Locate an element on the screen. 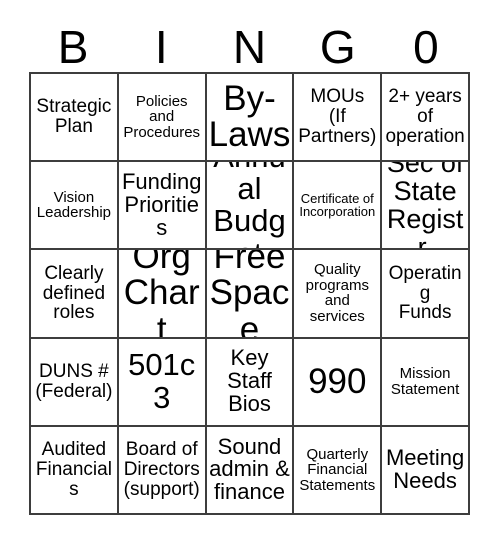 The width and height of the screenshot is (500, 544). bingo-cell-label: Free Space is located at coordinates (249, 294).